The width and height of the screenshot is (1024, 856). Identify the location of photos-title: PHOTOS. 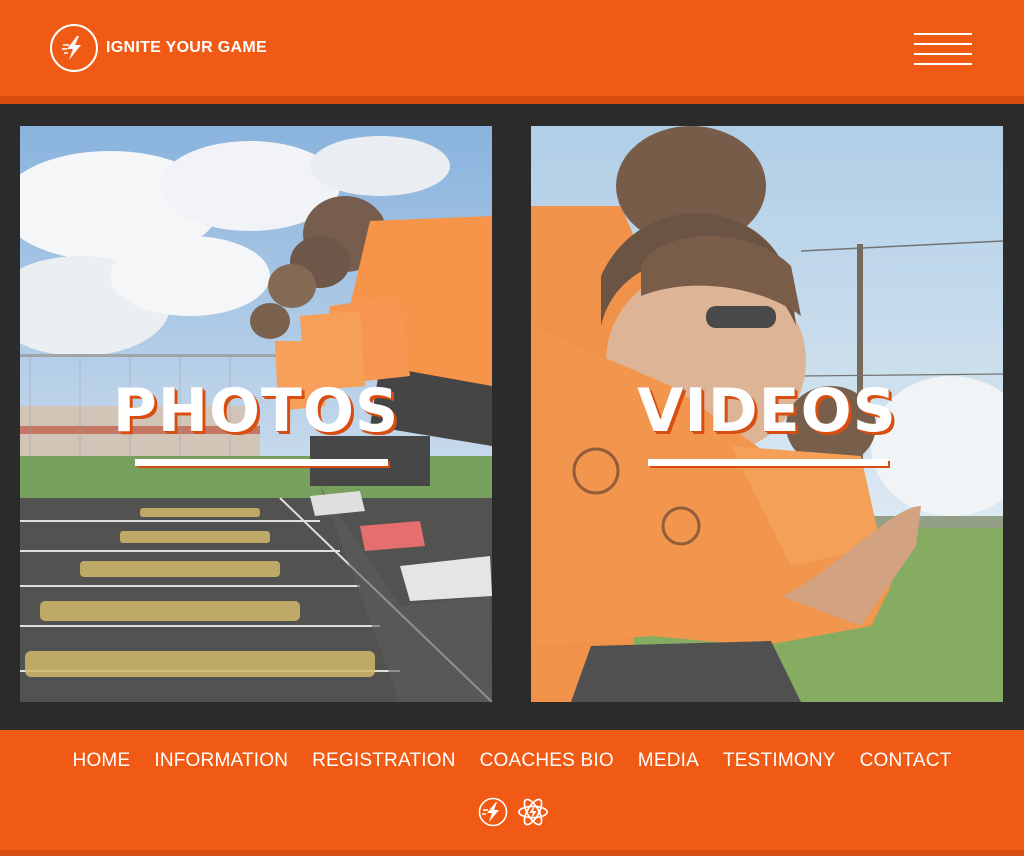
(256, 411).